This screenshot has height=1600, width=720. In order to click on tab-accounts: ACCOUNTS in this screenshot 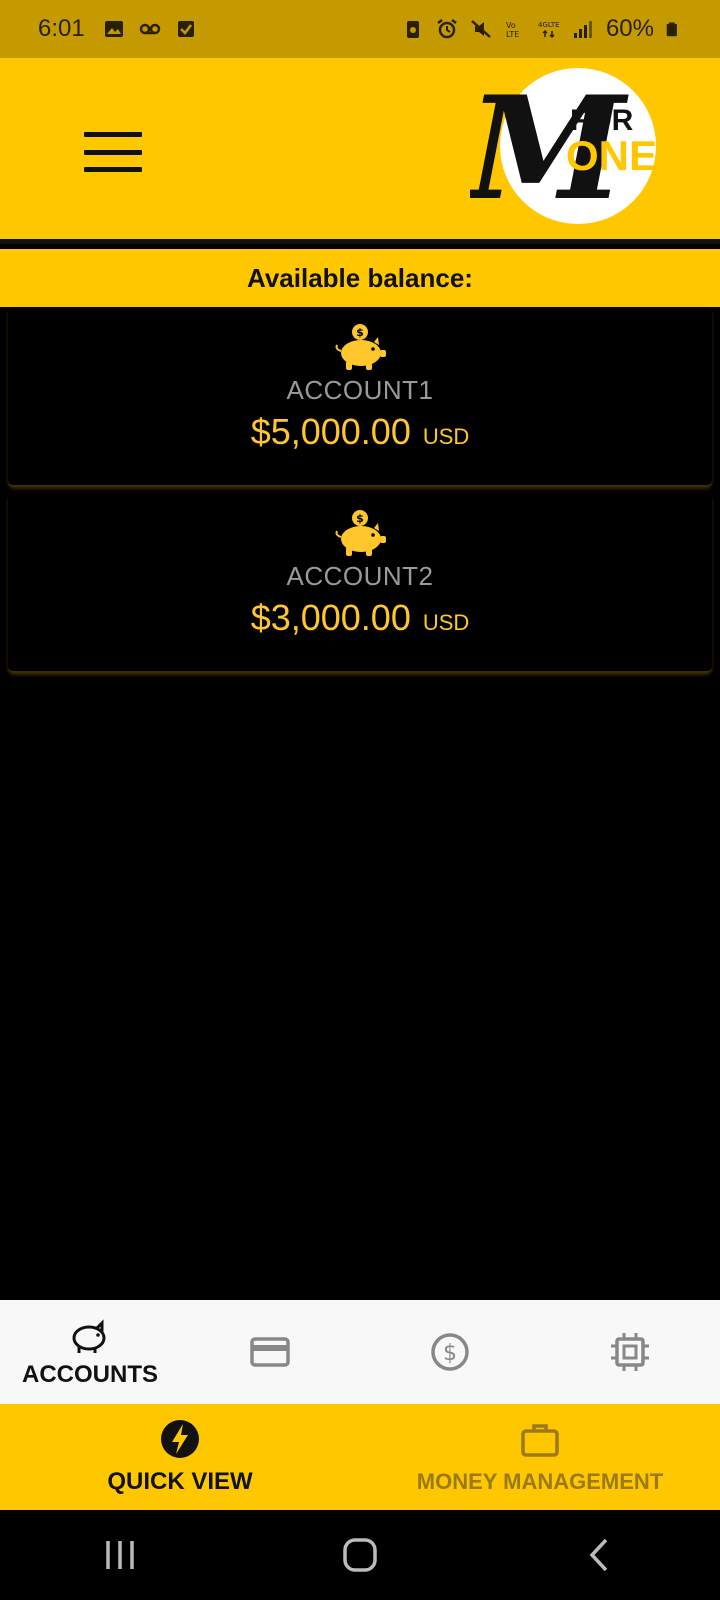, I will do `click(90, 1352)`.